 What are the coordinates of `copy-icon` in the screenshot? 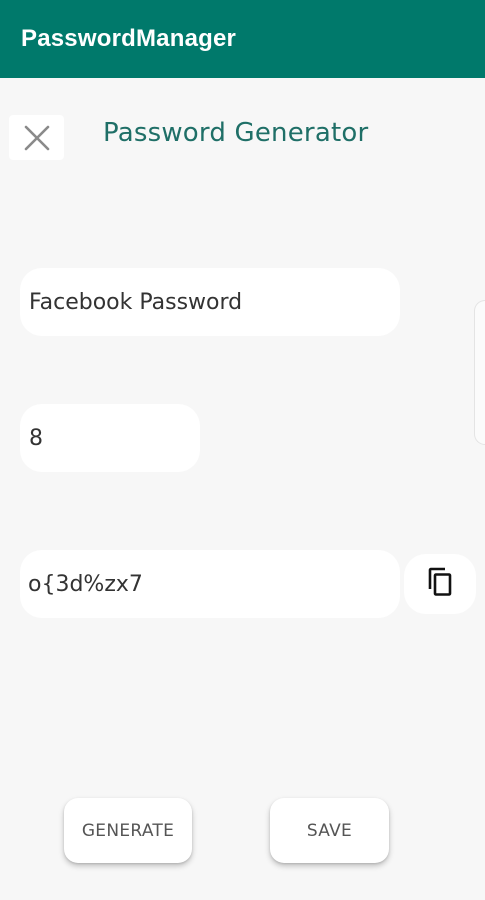 It's located at (440, 584).